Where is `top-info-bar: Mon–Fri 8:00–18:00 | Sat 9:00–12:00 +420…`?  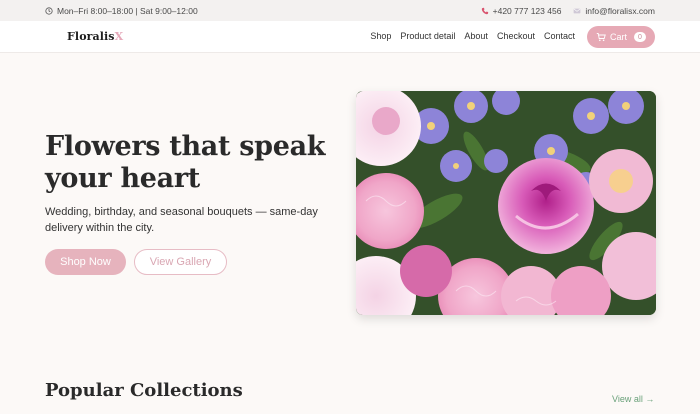
top-info-bar: Mon–Fri 8:00–18:00 | Sat 9:00–12:00 +420… is located at coordinates (350, 10).